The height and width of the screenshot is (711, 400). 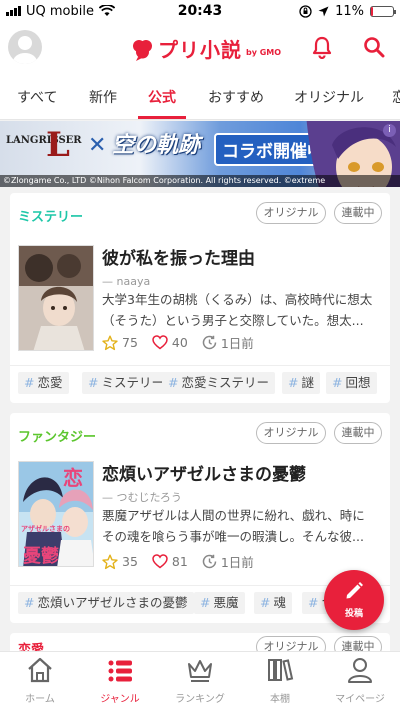 I want to click on battery-percent: 11%, so click(x=349, y=11).